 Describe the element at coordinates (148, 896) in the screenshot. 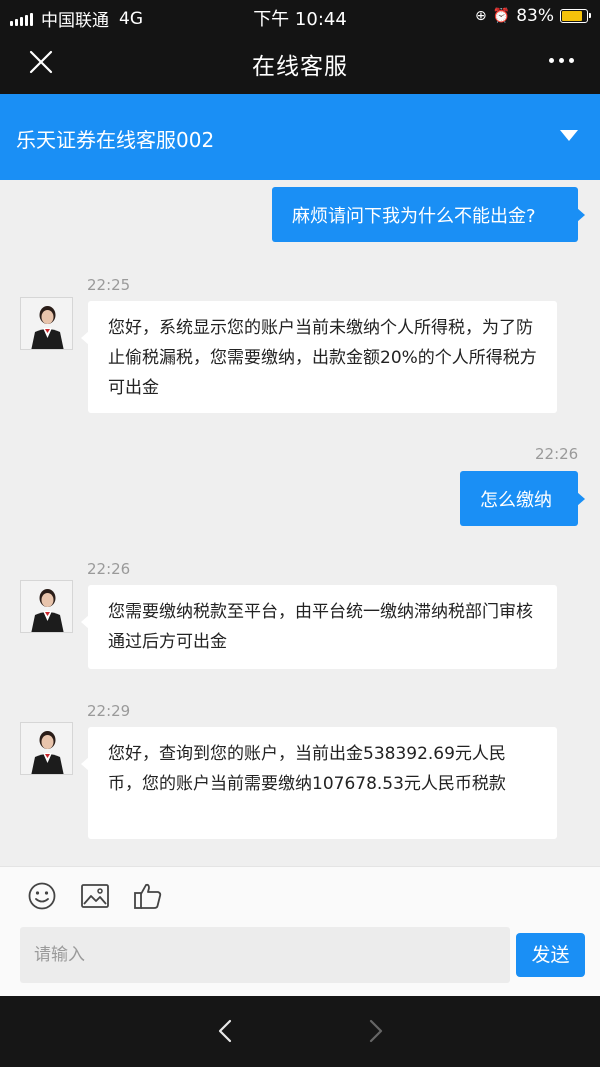

I see `thumbs-up-icon` at that location.